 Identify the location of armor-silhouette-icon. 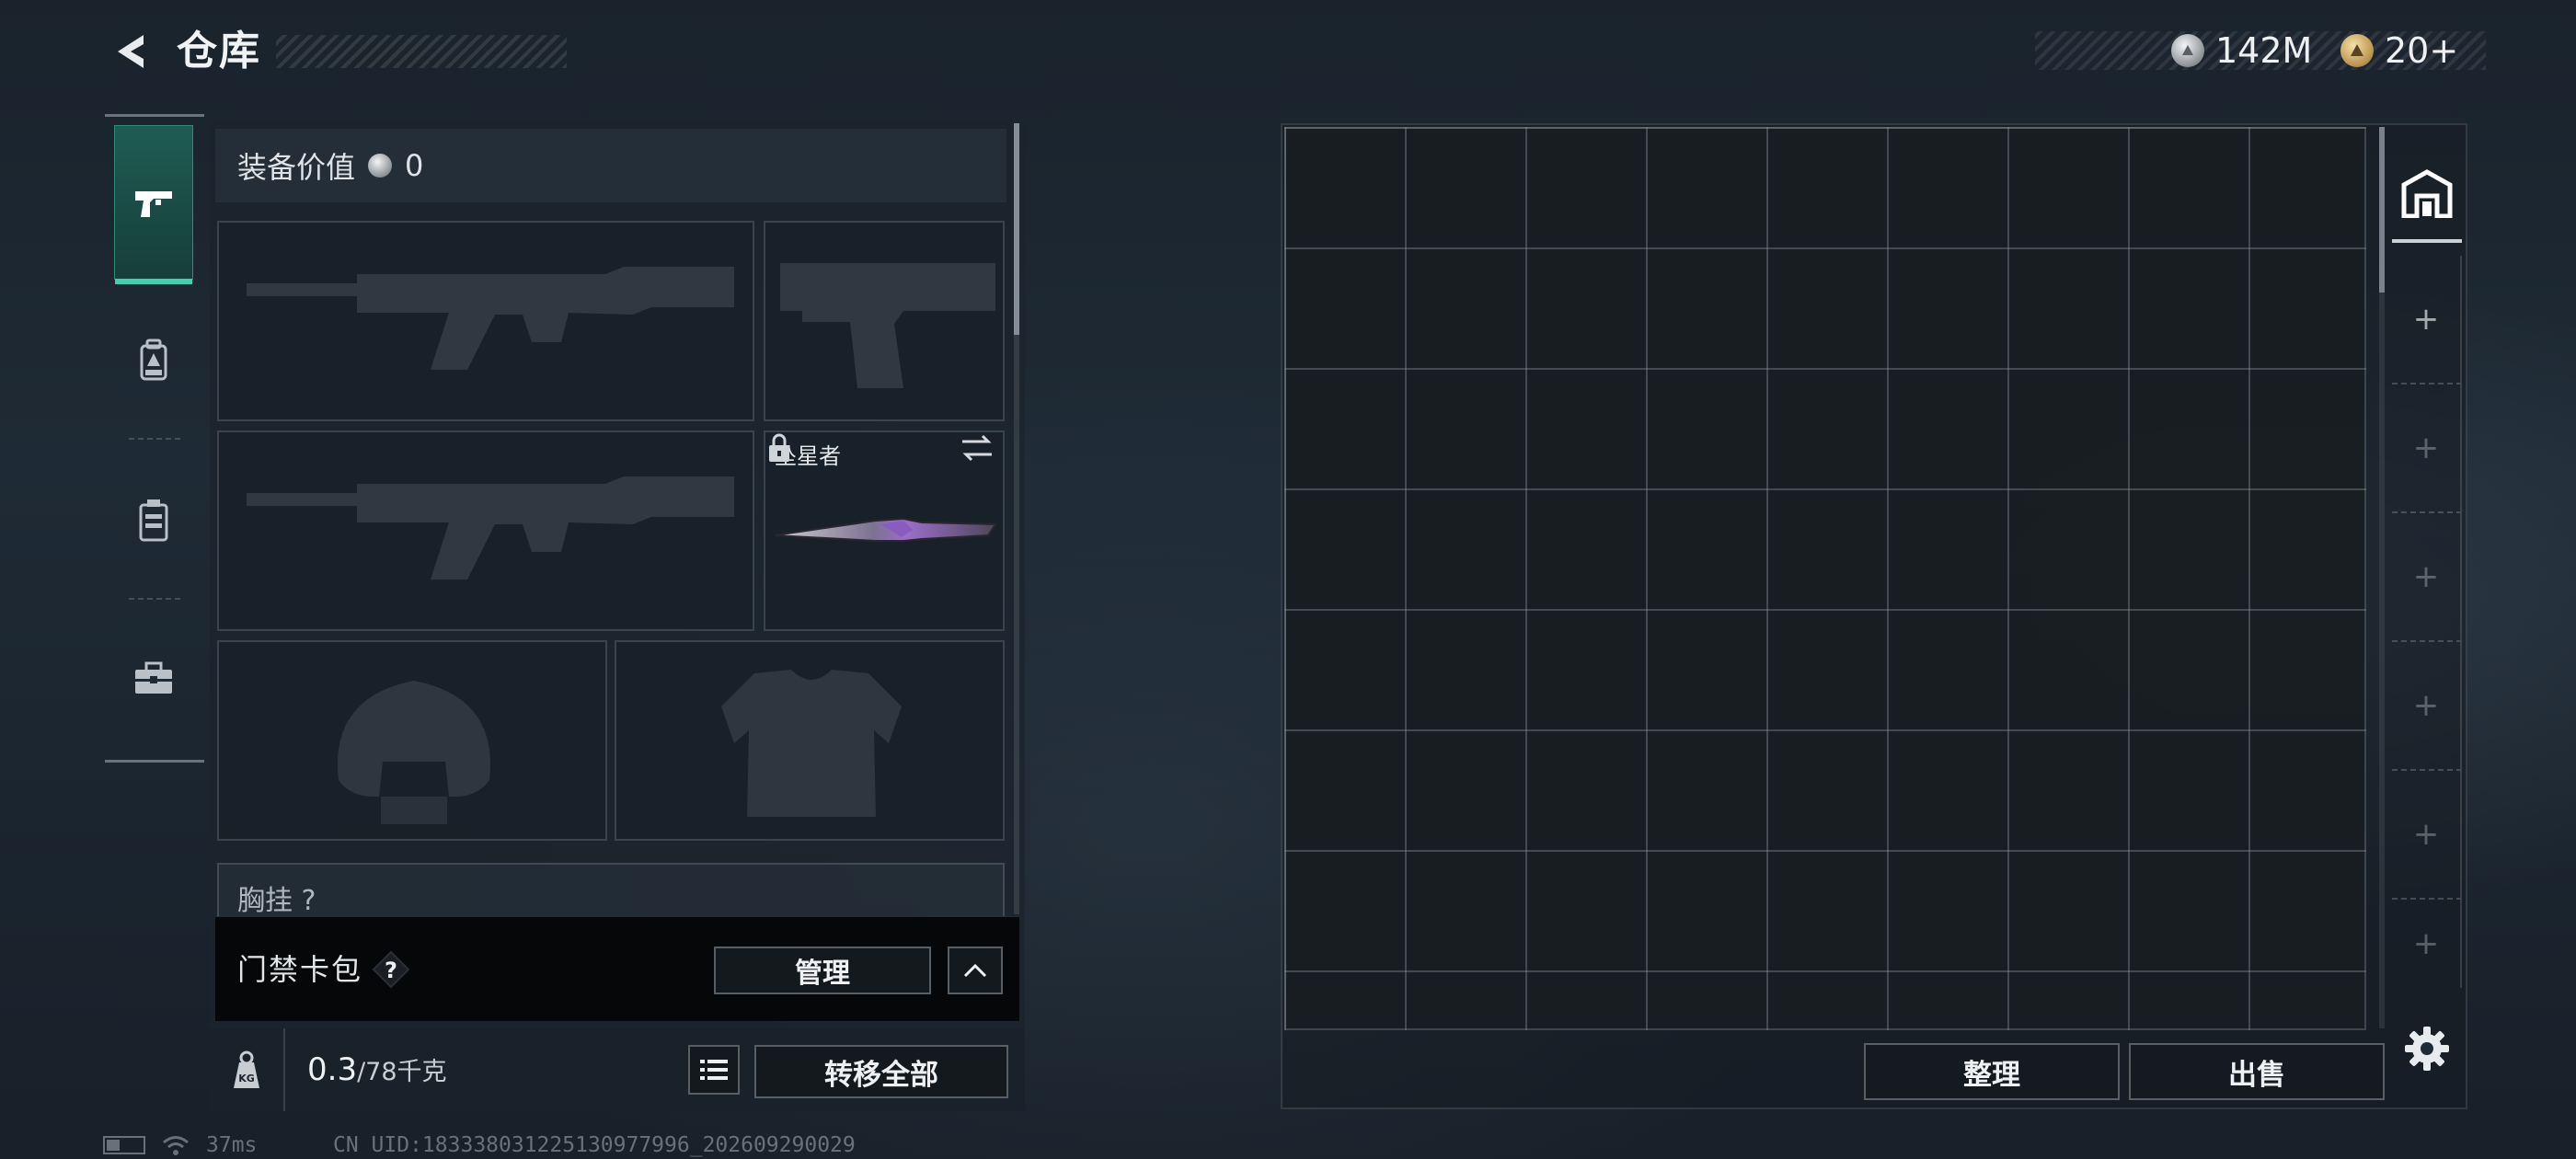
(811, 743).